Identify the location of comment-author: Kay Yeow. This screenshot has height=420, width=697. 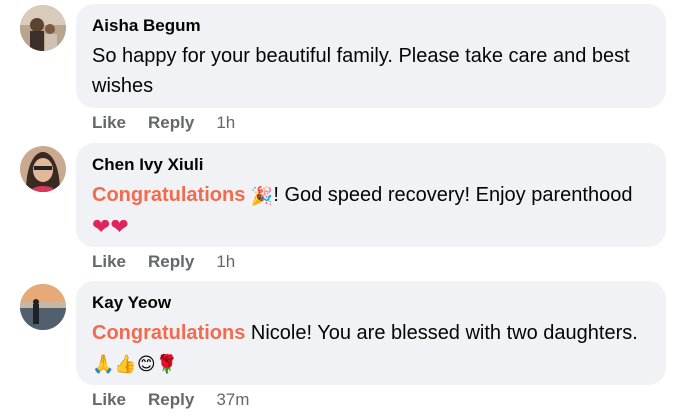
(371, 303).